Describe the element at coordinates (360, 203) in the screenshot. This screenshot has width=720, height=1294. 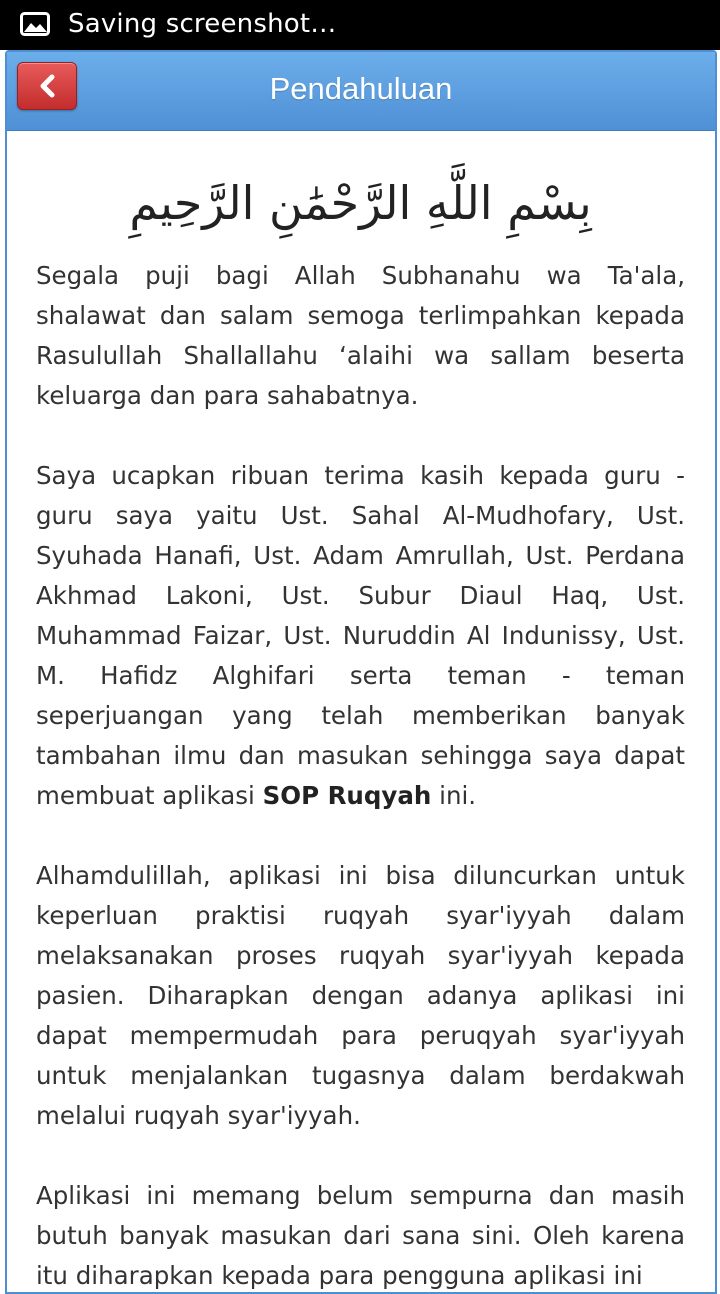
I see `bismillah-heading: بِسْمِ اللَّهِ الرَّحْمَٰنِ الرَّحِيمِ` at that location.